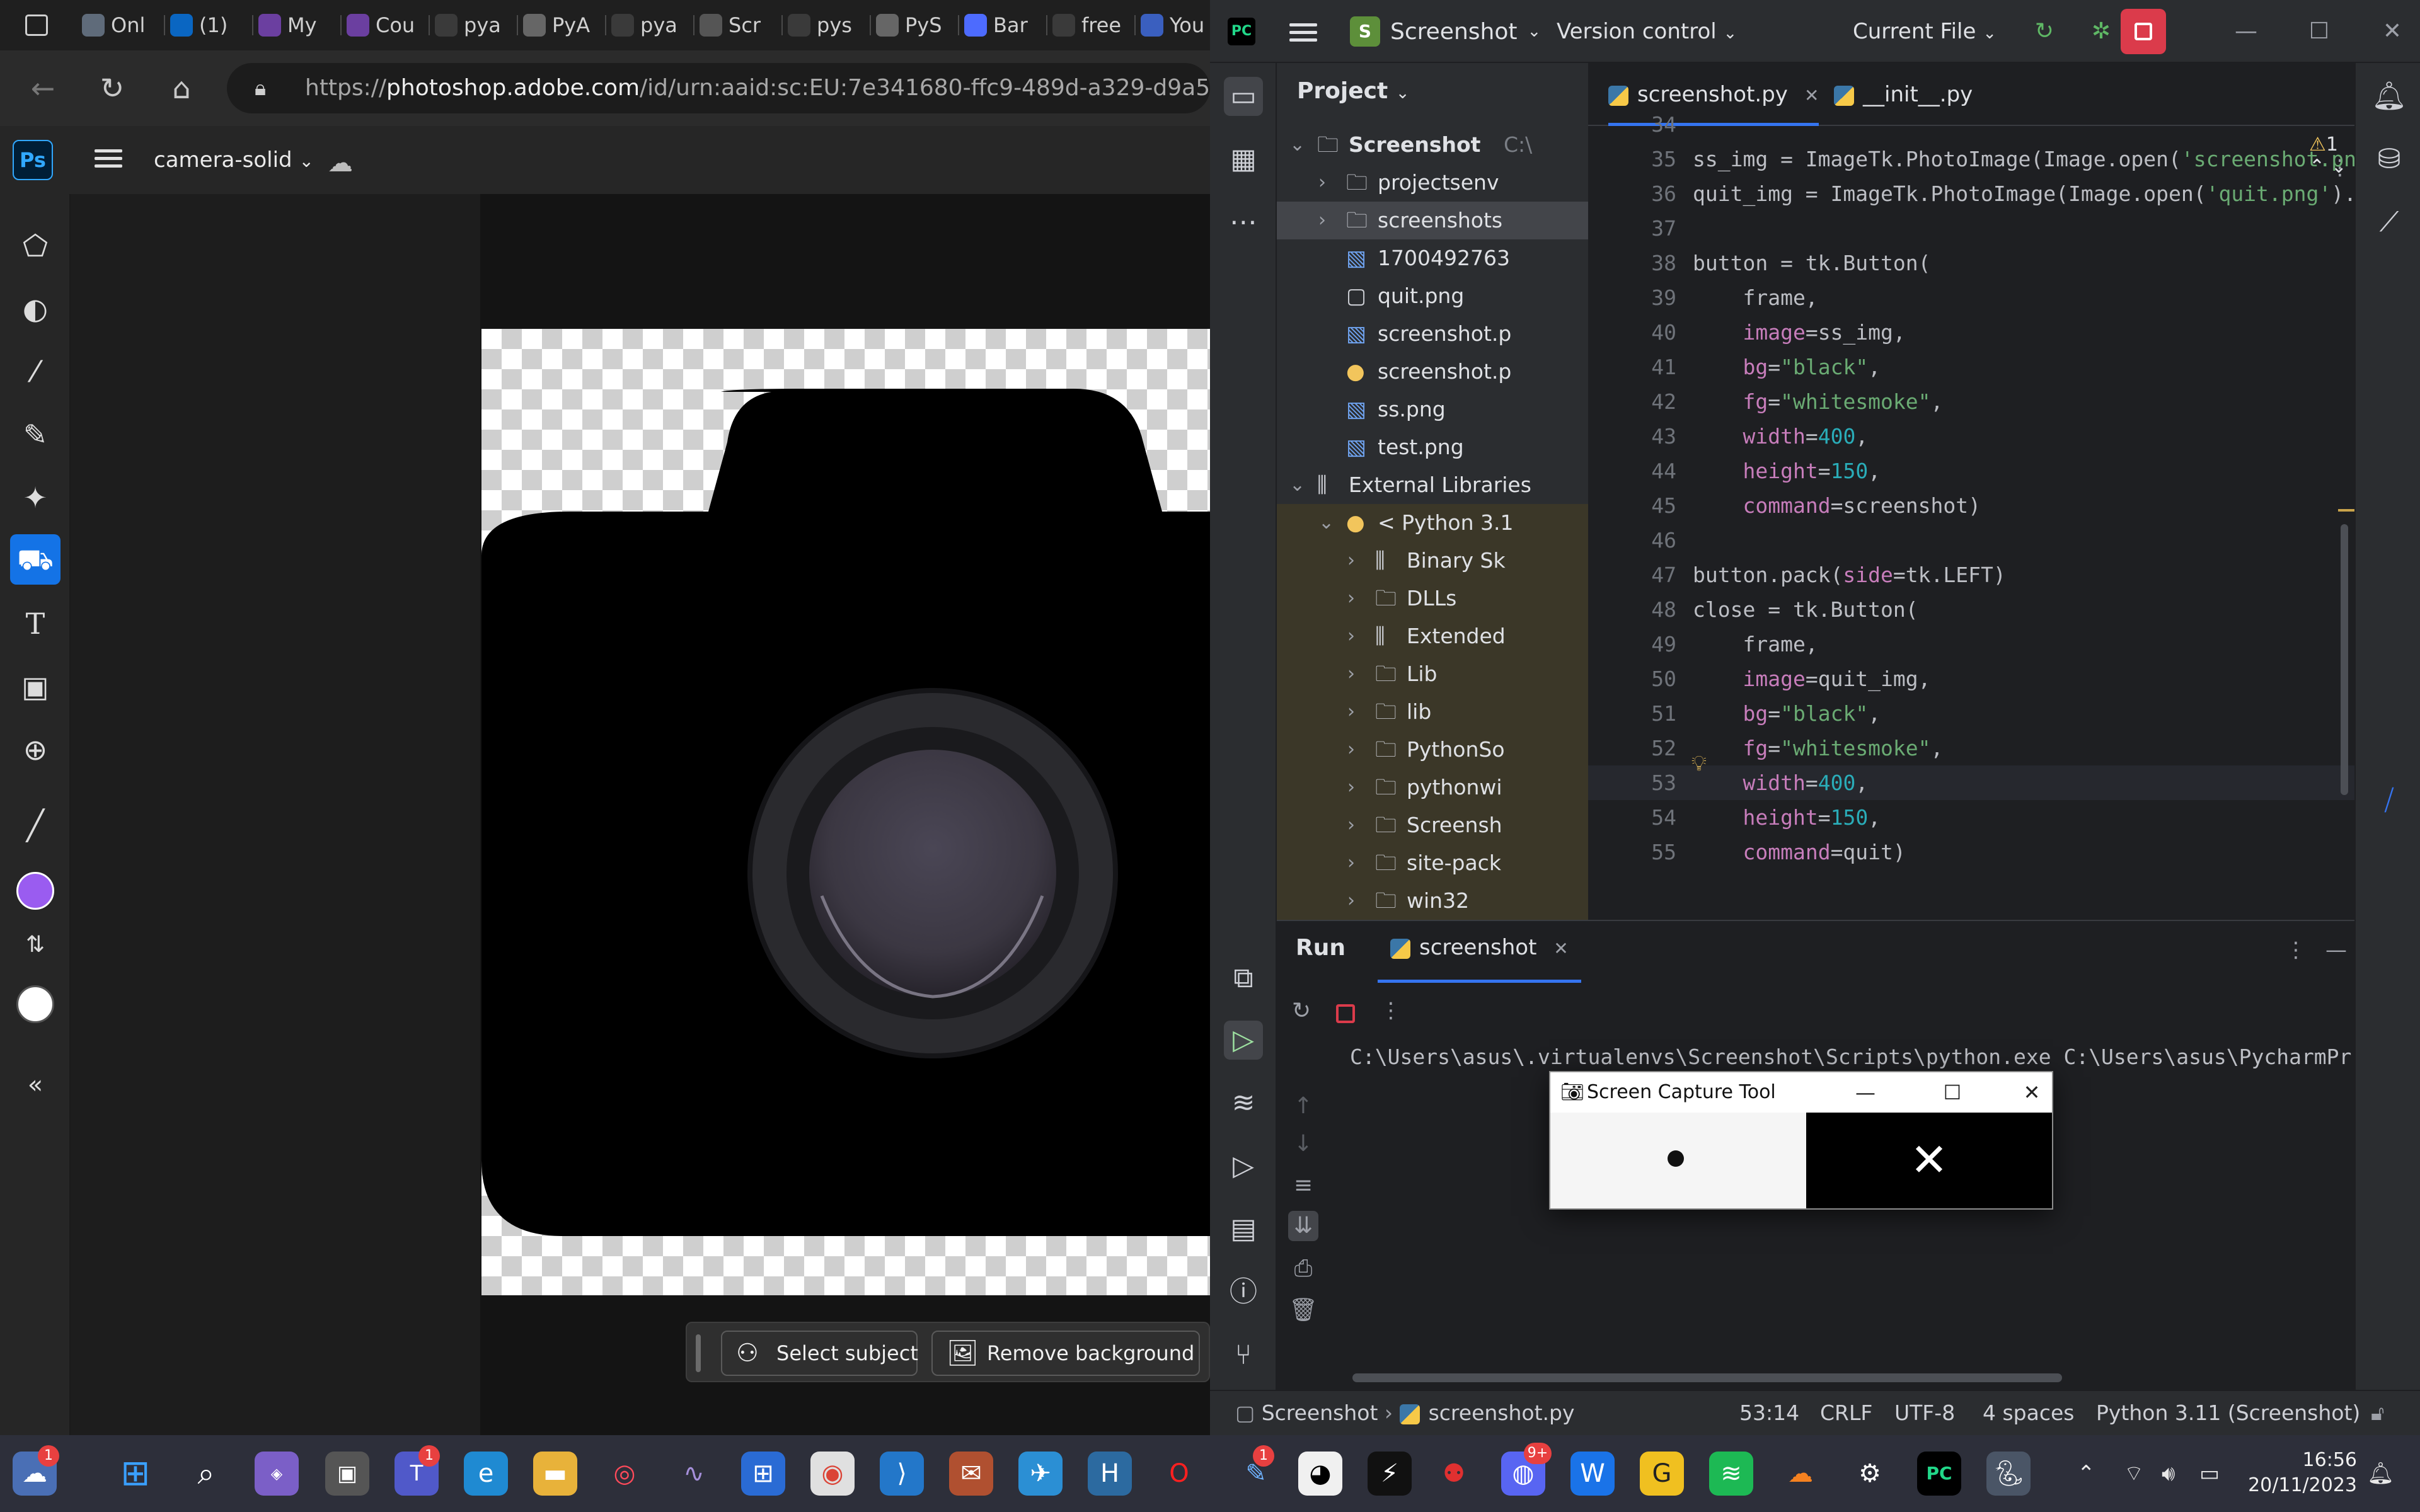 This screenshot has width=2420, height=1512. Describe the element at coordinates (1971, 228) in the screenshot. I see `code-line: 37` at that location.